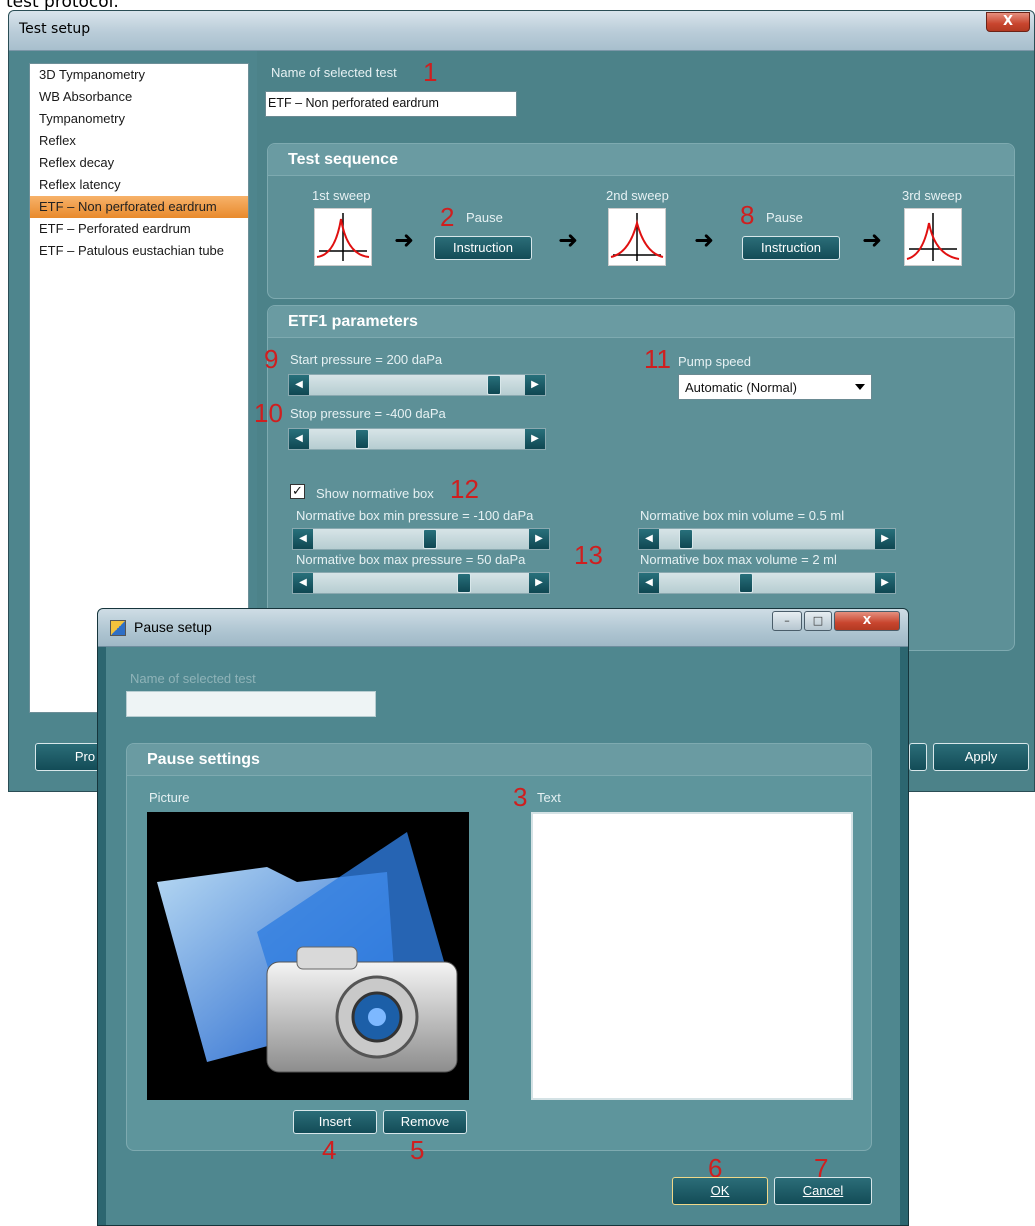  I want to click on hidden-button, so click(918, 757).